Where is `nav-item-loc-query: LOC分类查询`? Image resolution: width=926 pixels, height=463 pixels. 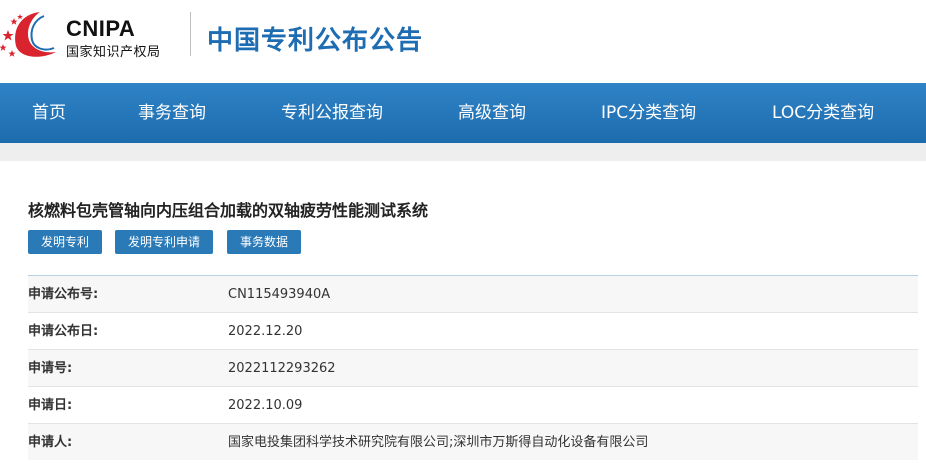 nav-item-loc-query: LOC分类查询 is located at coordinates (823, 113).